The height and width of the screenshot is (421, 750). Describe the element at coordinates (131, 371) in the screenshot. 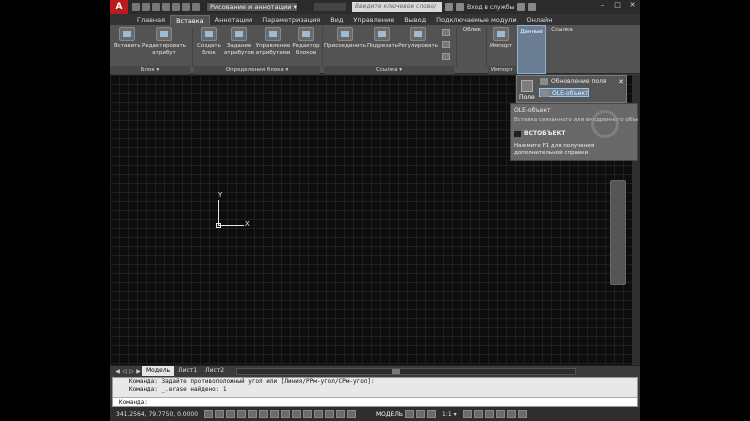

I see `next-layout-icon: ▷` at that location.